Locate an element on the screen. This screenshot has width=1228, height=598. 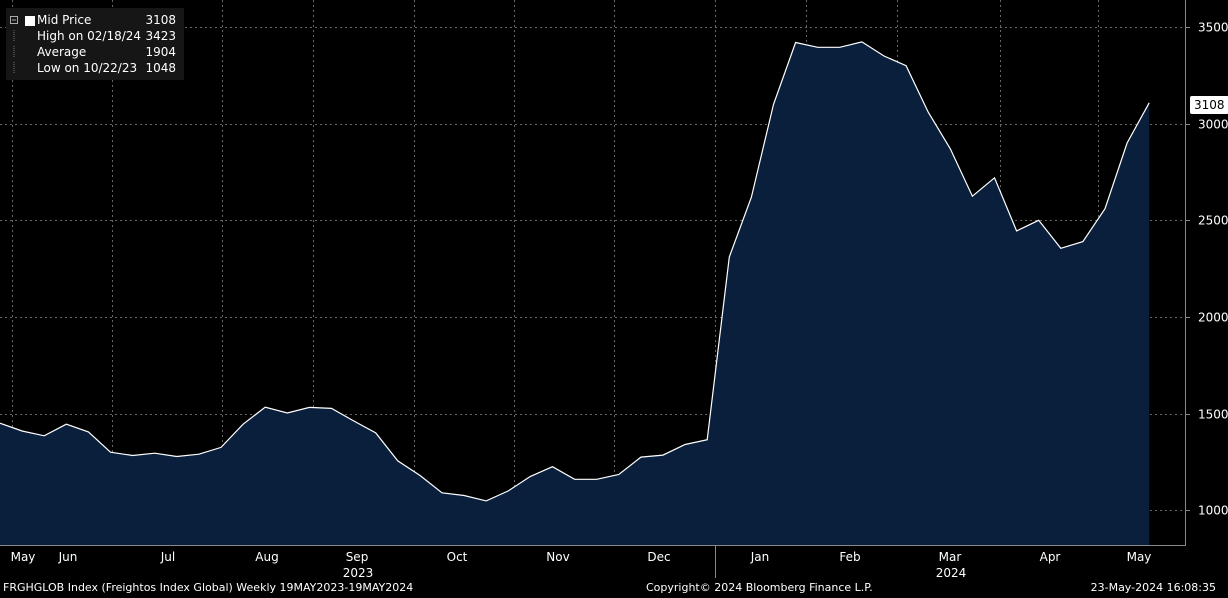
year-label: 2024 is located at coordinates (951, 573).